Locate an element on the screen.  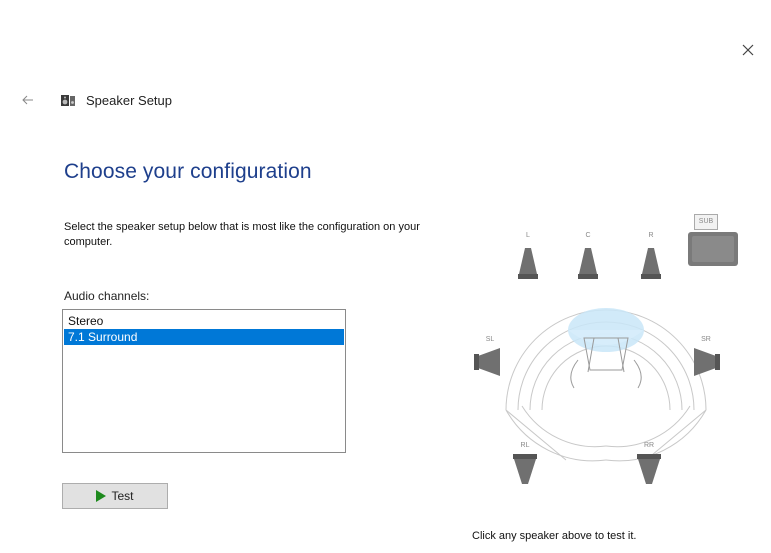
close-icon is located at coordinates (748, 50).